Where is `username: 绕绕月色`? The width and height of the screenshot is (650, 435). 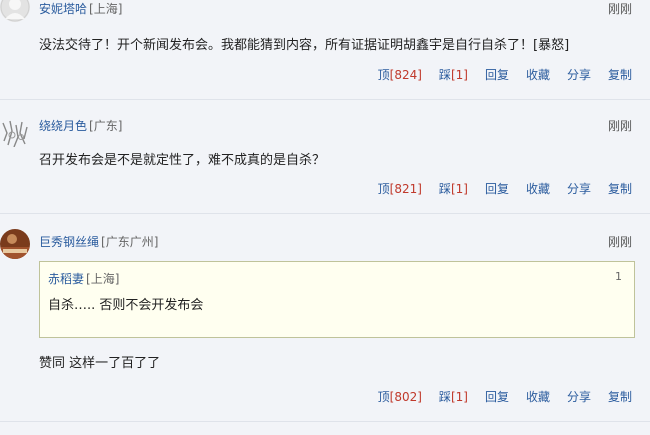
username: 绕绕月色 is located at coordinates (63, 126).